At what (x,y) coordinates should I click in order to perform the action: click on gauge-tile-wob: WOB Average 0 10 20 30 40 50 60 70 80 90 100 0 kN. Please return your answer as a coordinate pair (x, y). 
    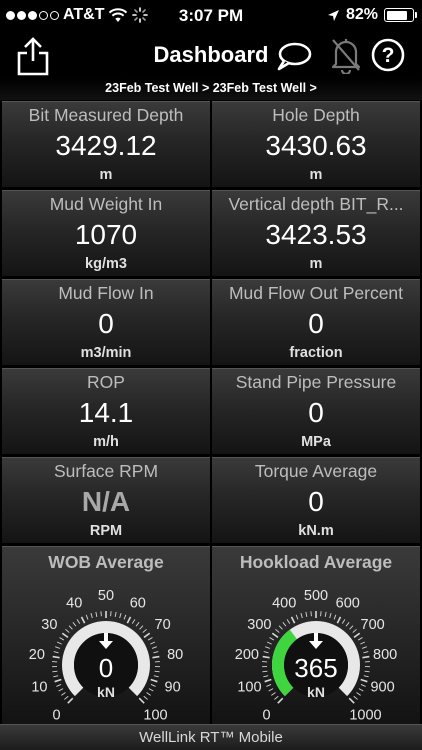
    Looking at the image, I should click on (106, 636).